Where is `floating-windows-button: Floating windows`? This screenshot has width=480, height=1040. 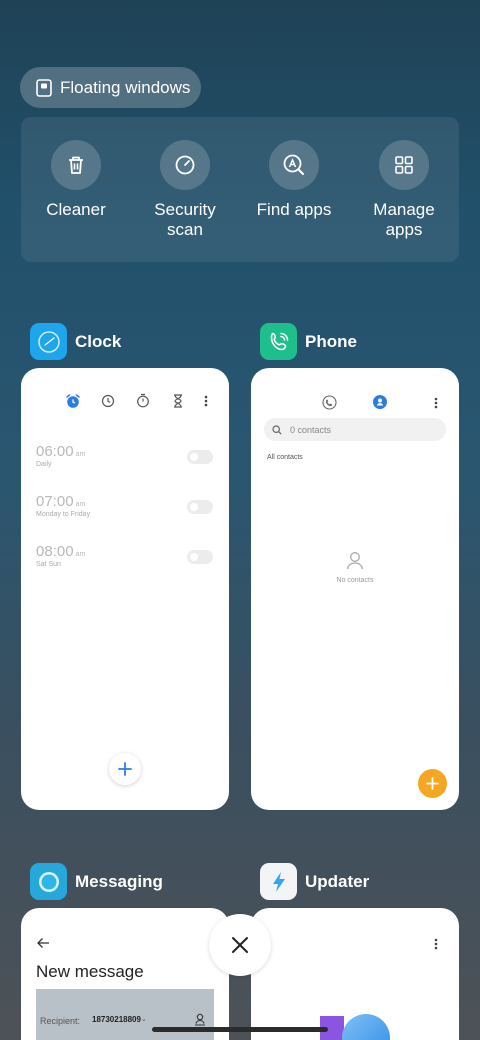
floating-windows-button: Floating windows is located at coordinates (110, 87).